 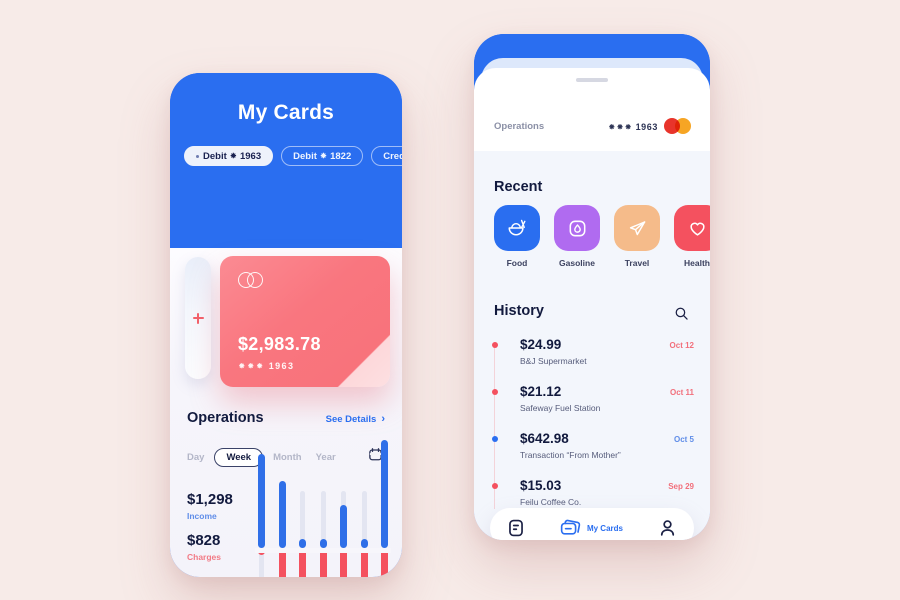 What do you see at coordinates (232, 156) in the screenshot?
I see `card-pill-label: Debit ⁕ 1963` at bounding box center [232, 156].